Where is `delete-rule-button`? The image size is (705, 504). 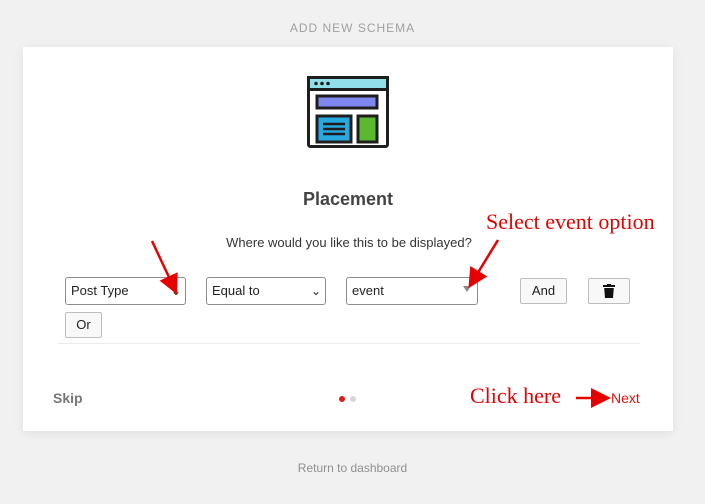
delete-rule-button is located at coordinates (609, 291).